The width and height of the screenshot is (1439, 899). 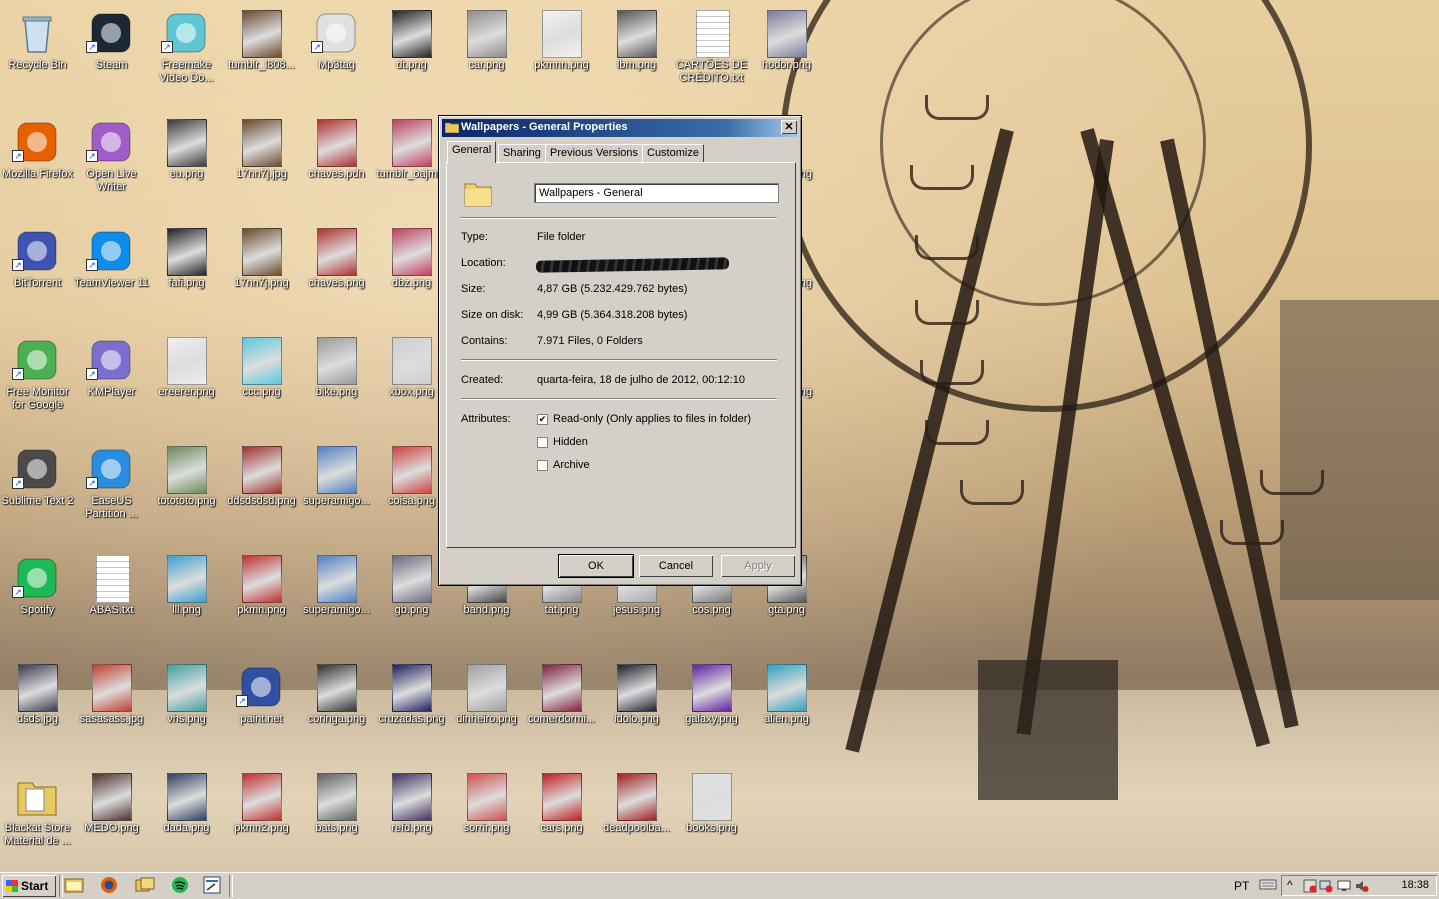 What do you see at coordinates (186, 600) in the screenshot?
I see `desktop-icon: lll.png` at bounding box center [186, 600].